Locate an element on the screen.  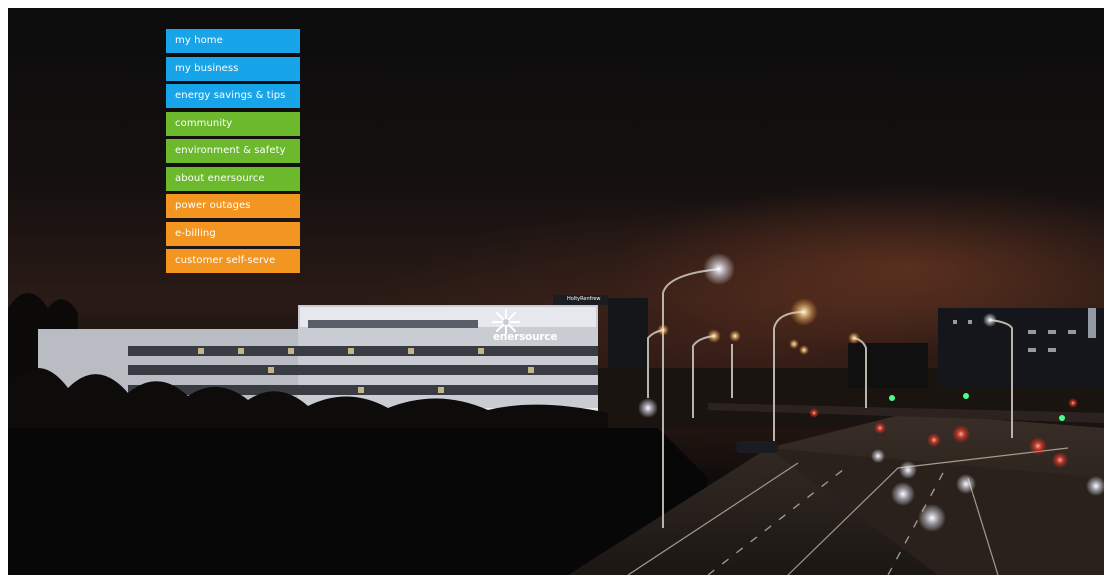
nav-item-my-home: my home is located at coordinates (233, 41).